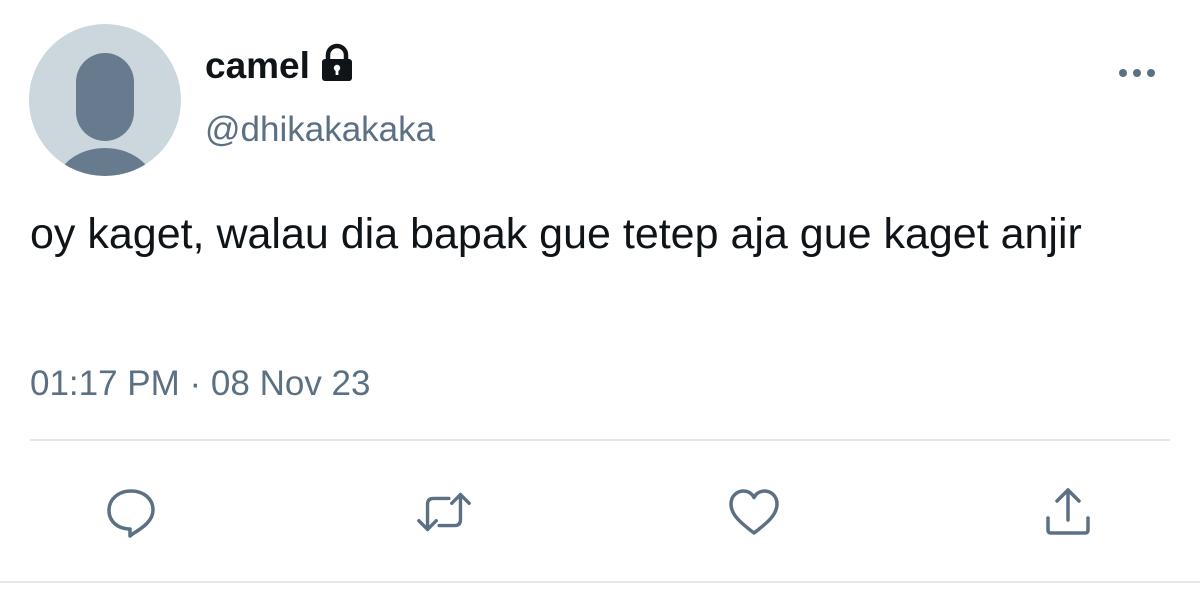 This screenshot has width=1200, height=600. I want to click on comment-bubble-icon, so click(131, 513).